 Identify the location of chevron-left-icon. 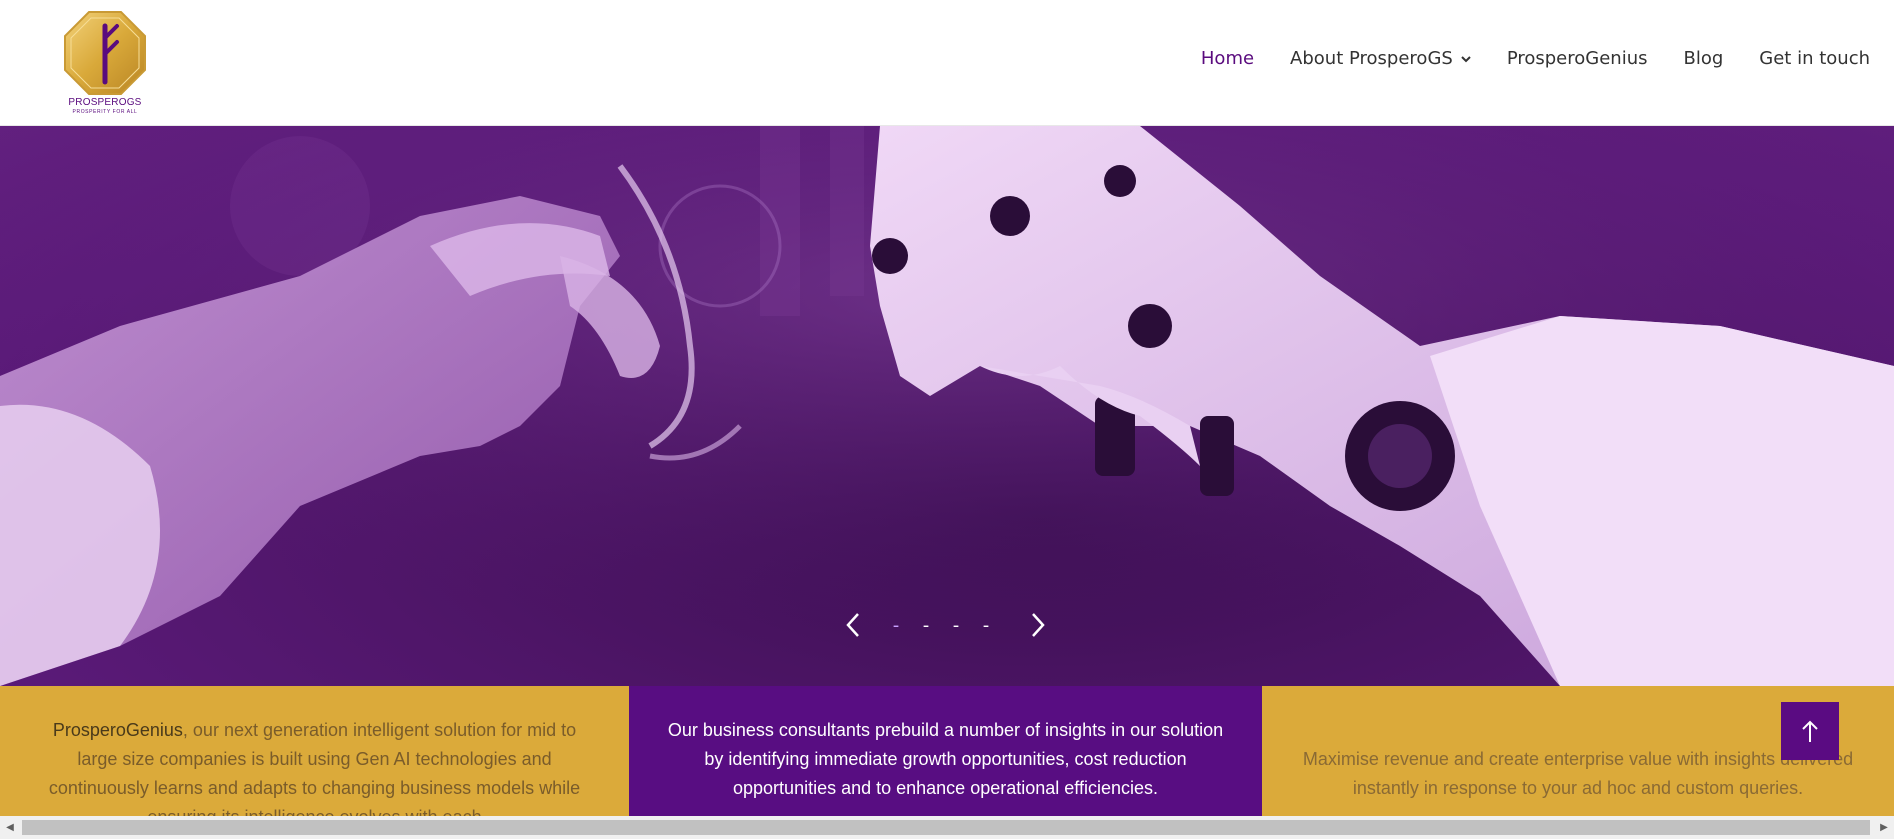
(852, 625).